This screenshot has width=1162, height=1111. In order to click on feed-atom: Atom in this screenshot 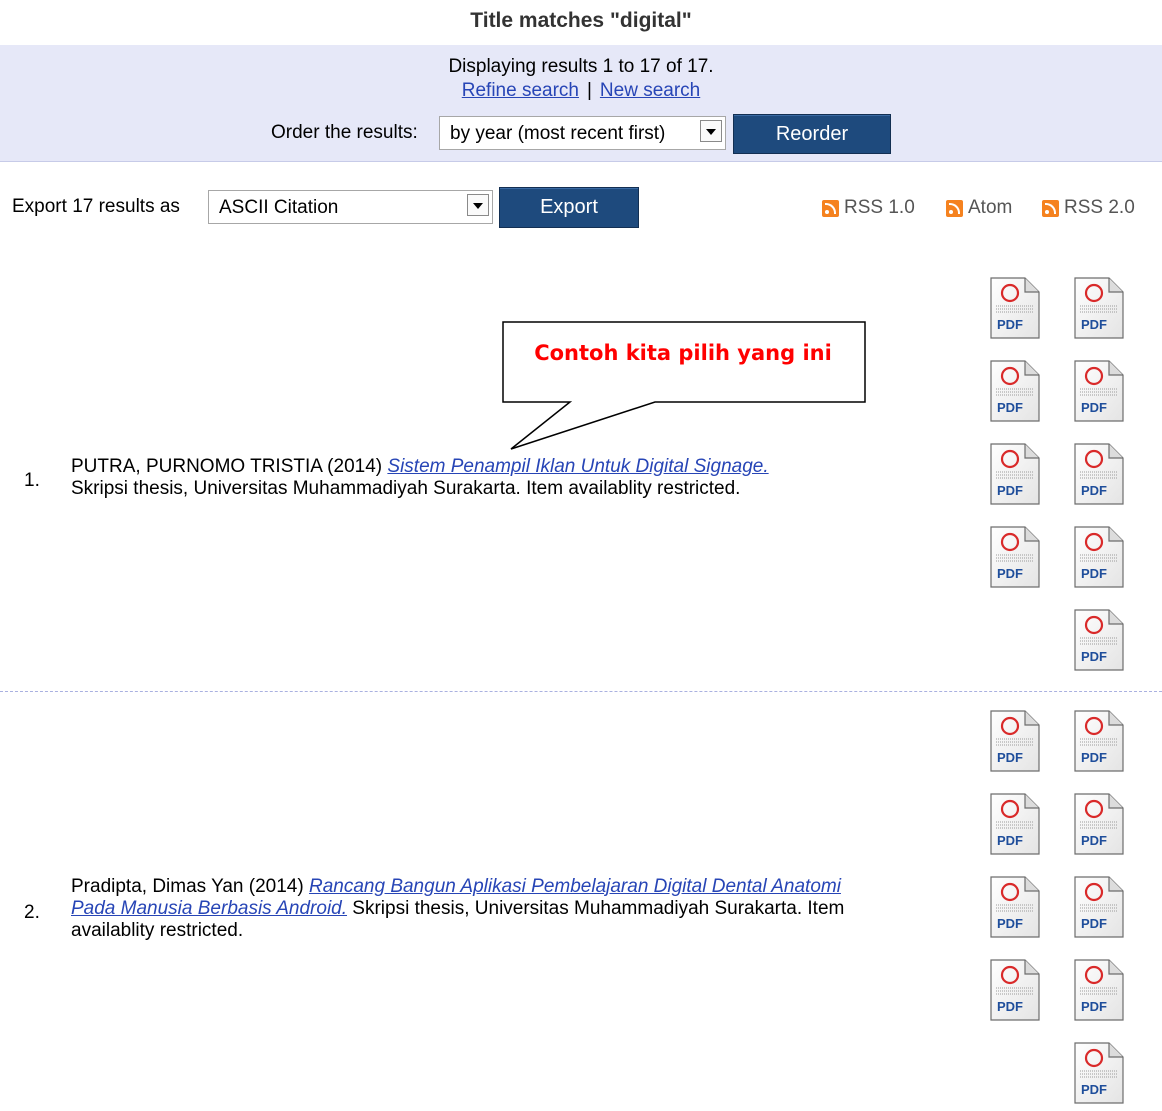, I will do `click(979, 208)`.